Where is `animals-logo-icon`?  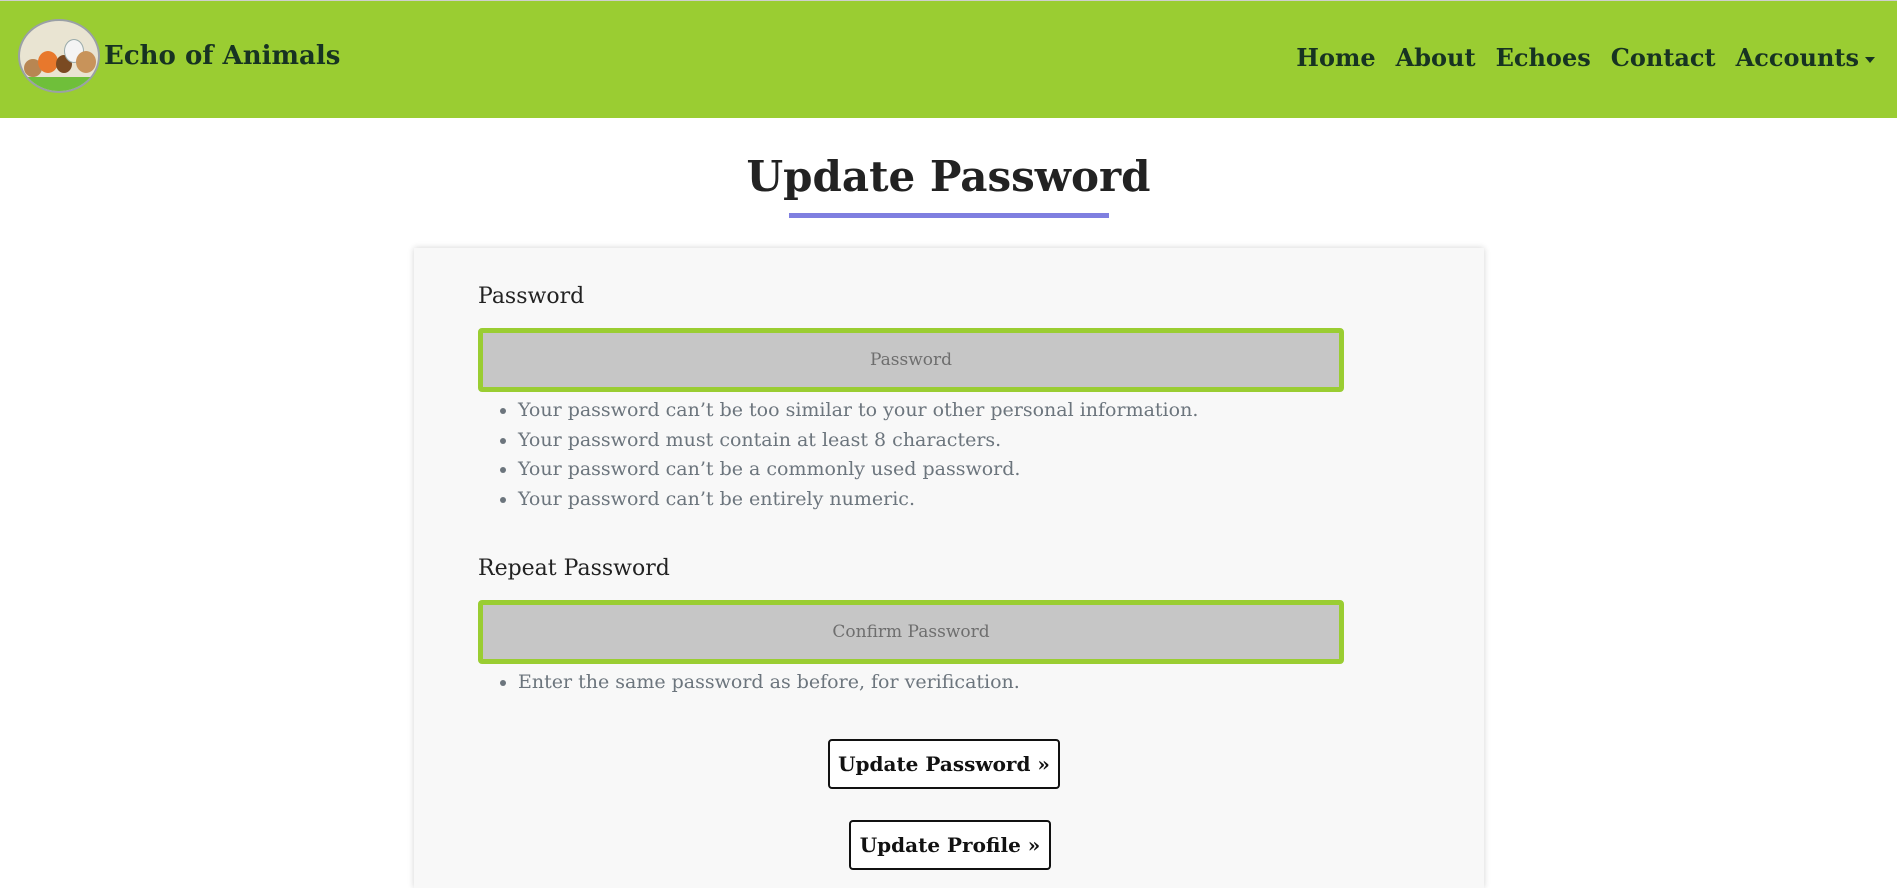 animals-logo-icon is located at coordinates (59, 56).